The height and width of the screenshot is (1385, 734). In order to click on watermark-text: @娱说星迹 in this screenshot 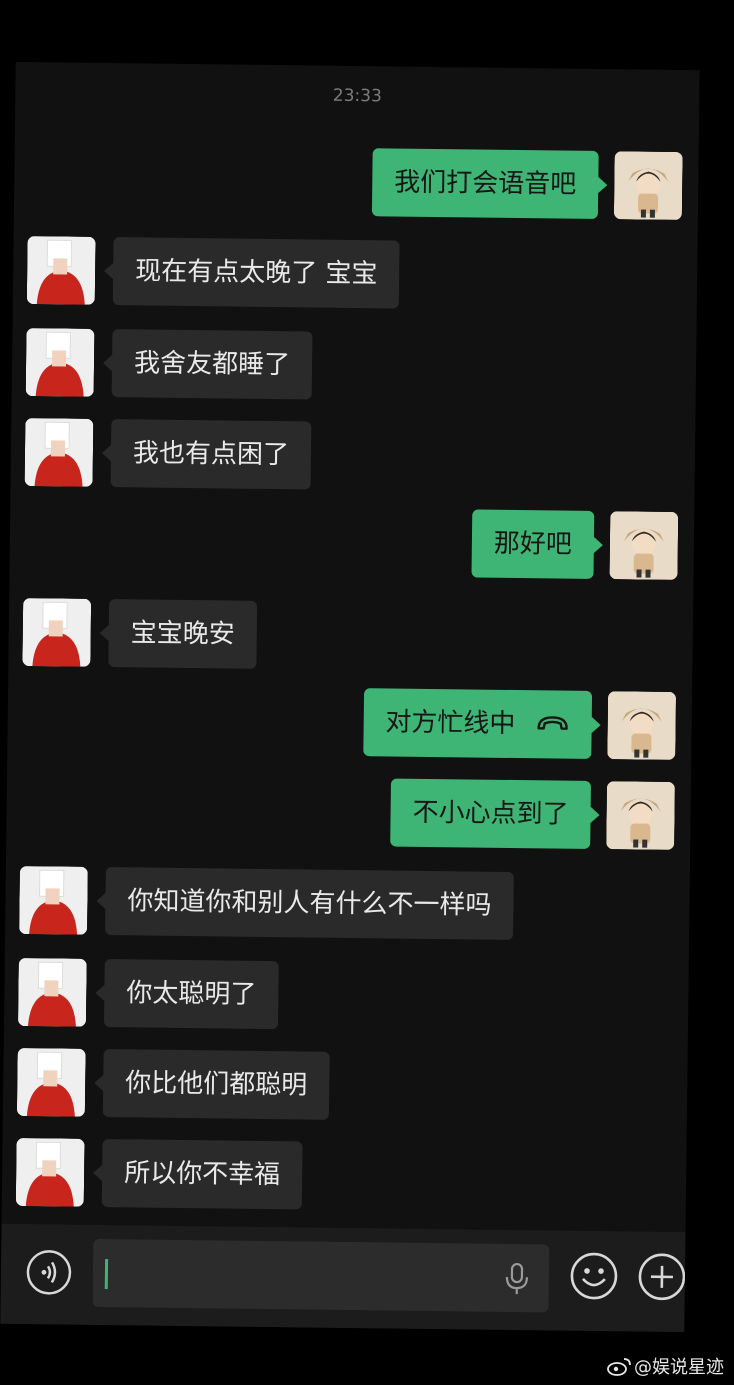, I will do `click(679, 1367)`.